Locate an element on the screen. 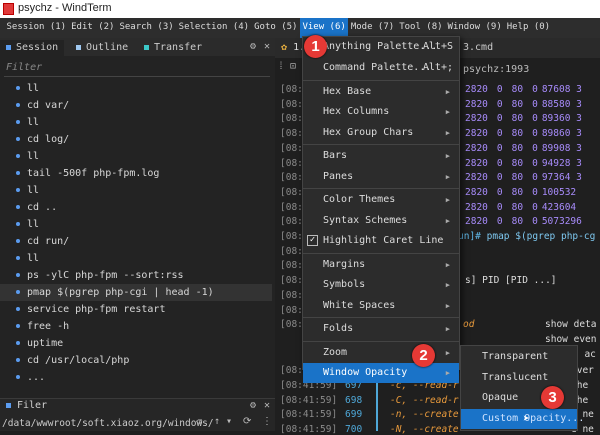 The height and width of the screenshot is (435, 600). history-item: cd .. is located at coordinates (136, 207).